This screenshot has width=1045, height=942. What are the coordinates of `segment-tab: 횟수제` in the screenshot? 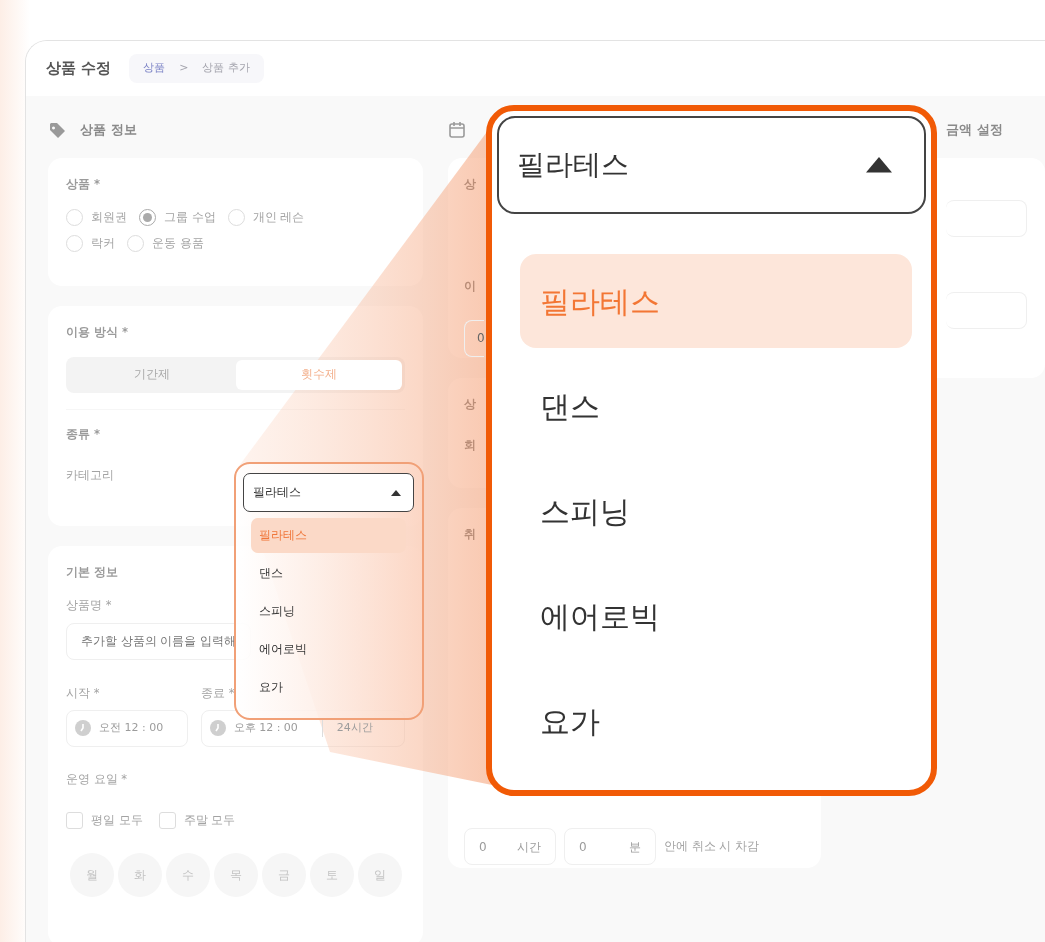 It's located at (318, 375).